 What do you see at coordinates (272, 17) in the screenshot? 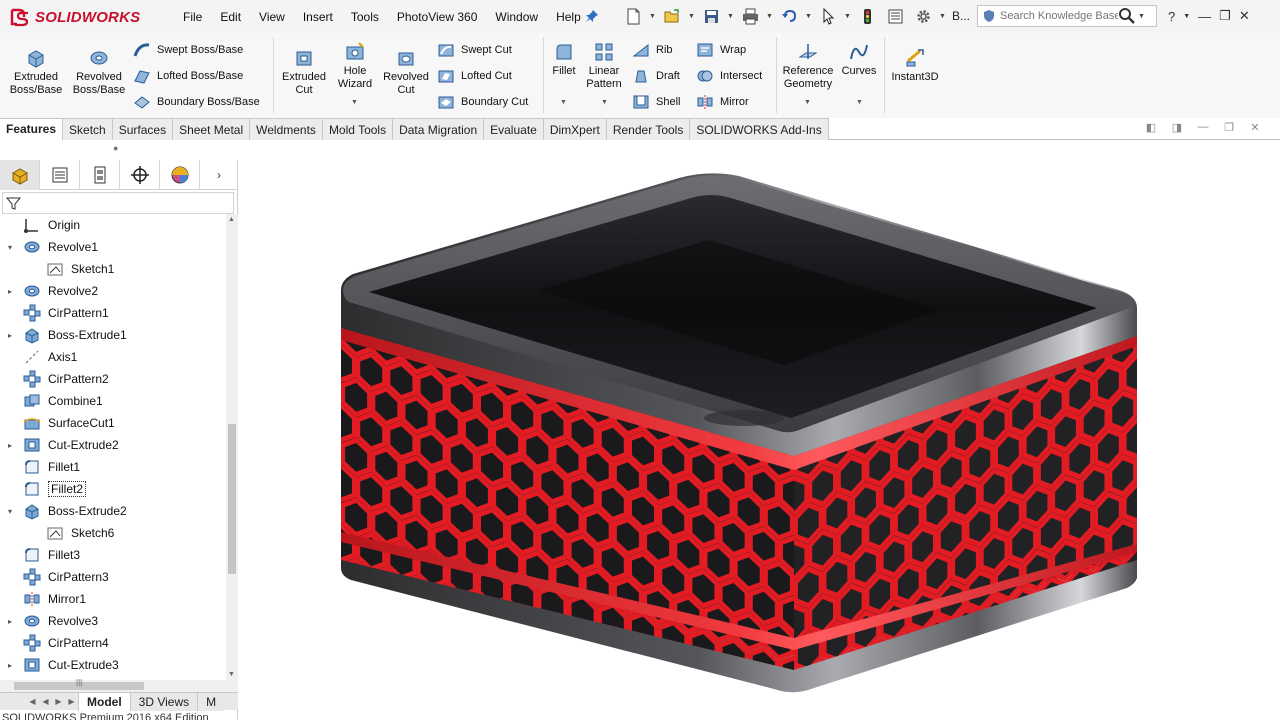
I see `menu-view: View` at bounding box center [272, 17].